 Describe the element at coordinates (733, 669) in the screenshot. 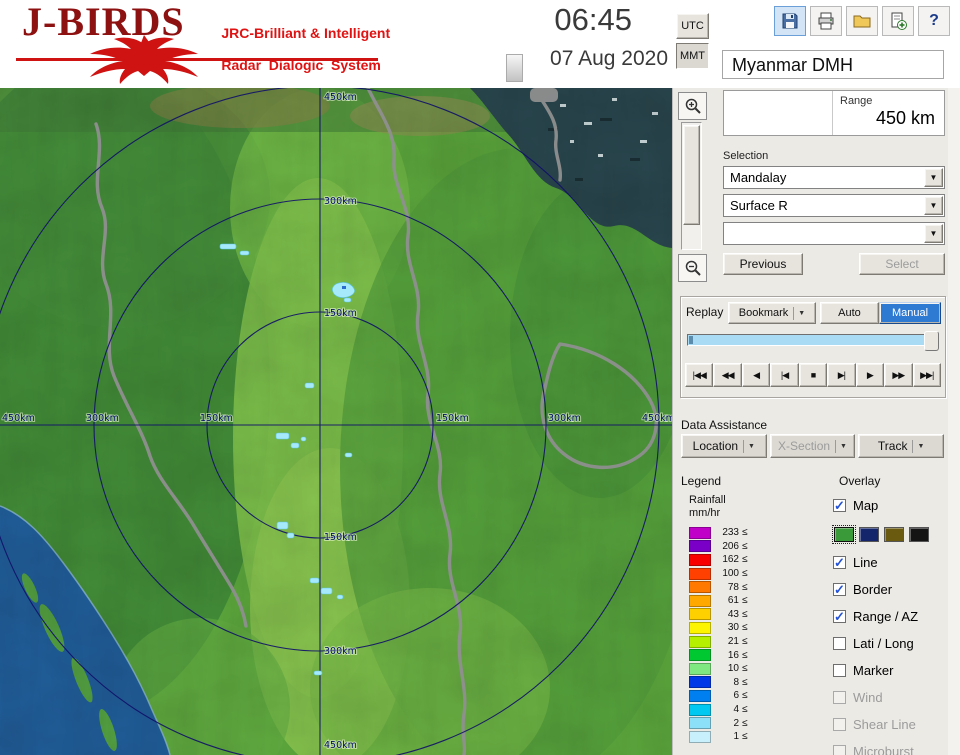

I see `legend-value: 10` at that location.